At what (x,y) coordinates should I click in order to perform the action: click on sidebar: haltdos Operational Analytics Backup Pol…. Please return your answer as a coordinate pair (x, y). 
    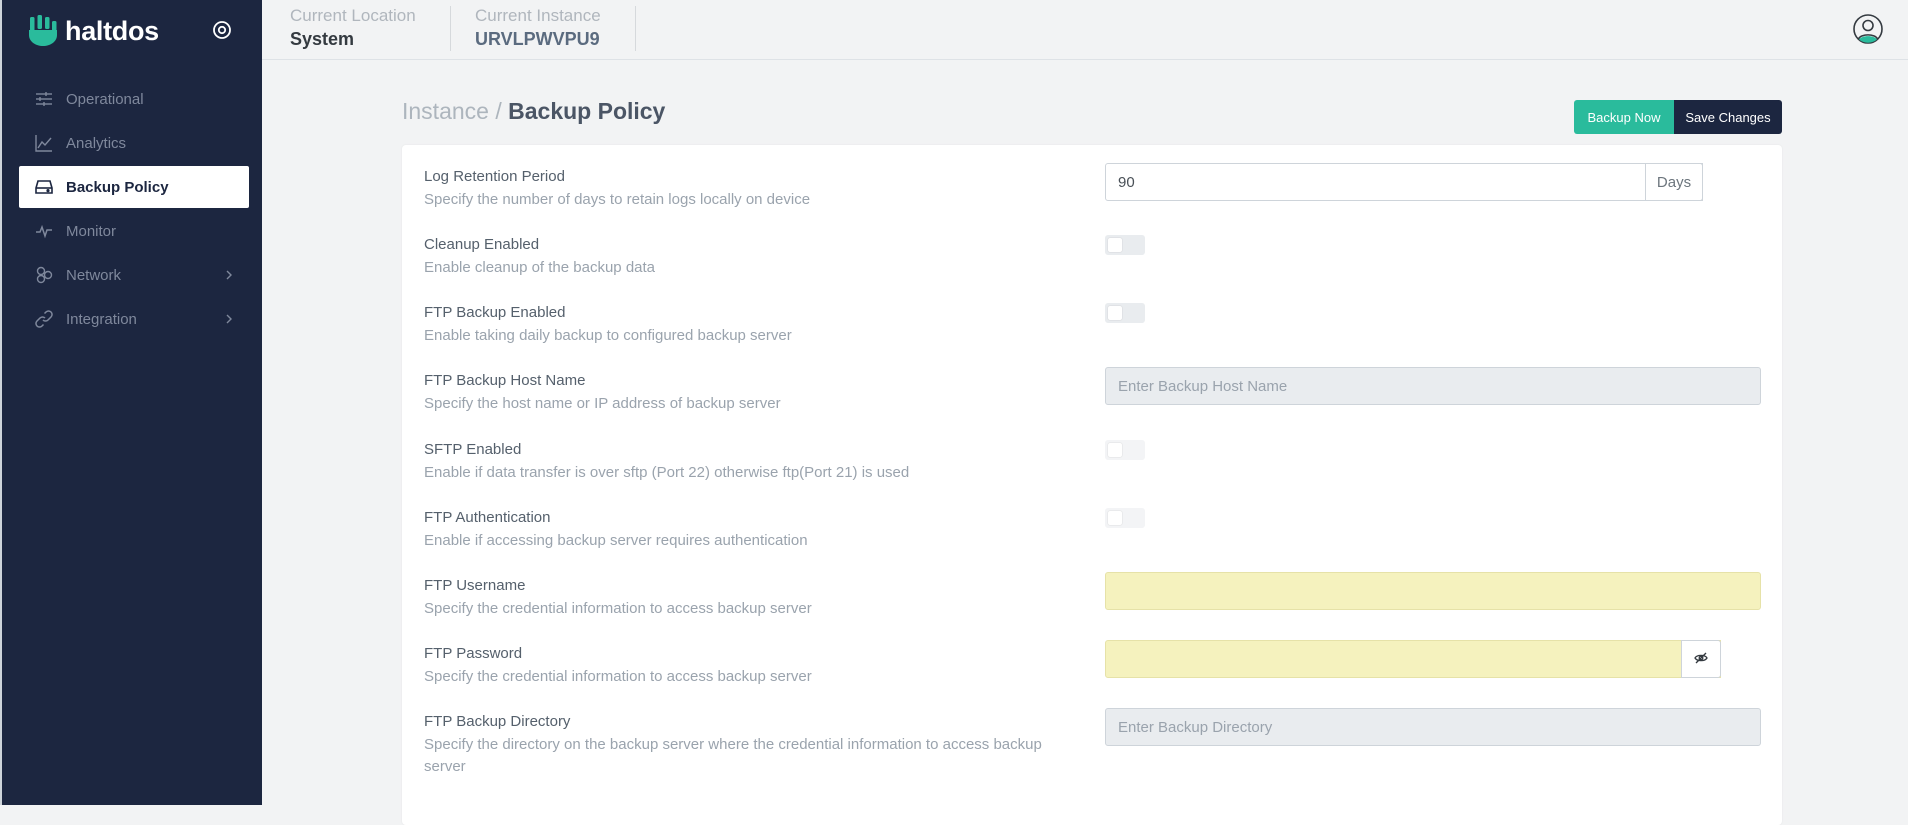
    Looking at the image, I should click on (131, 402).